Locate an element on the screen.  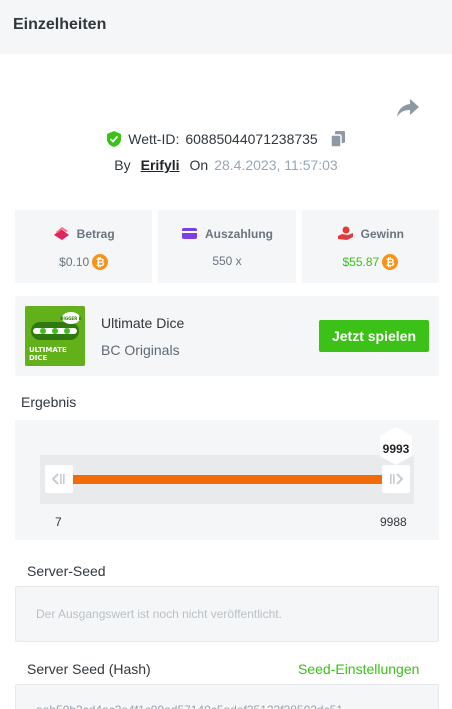
bet-id-row: Wett-ID: 60885044071238735 is located at coordinates (226, 139).